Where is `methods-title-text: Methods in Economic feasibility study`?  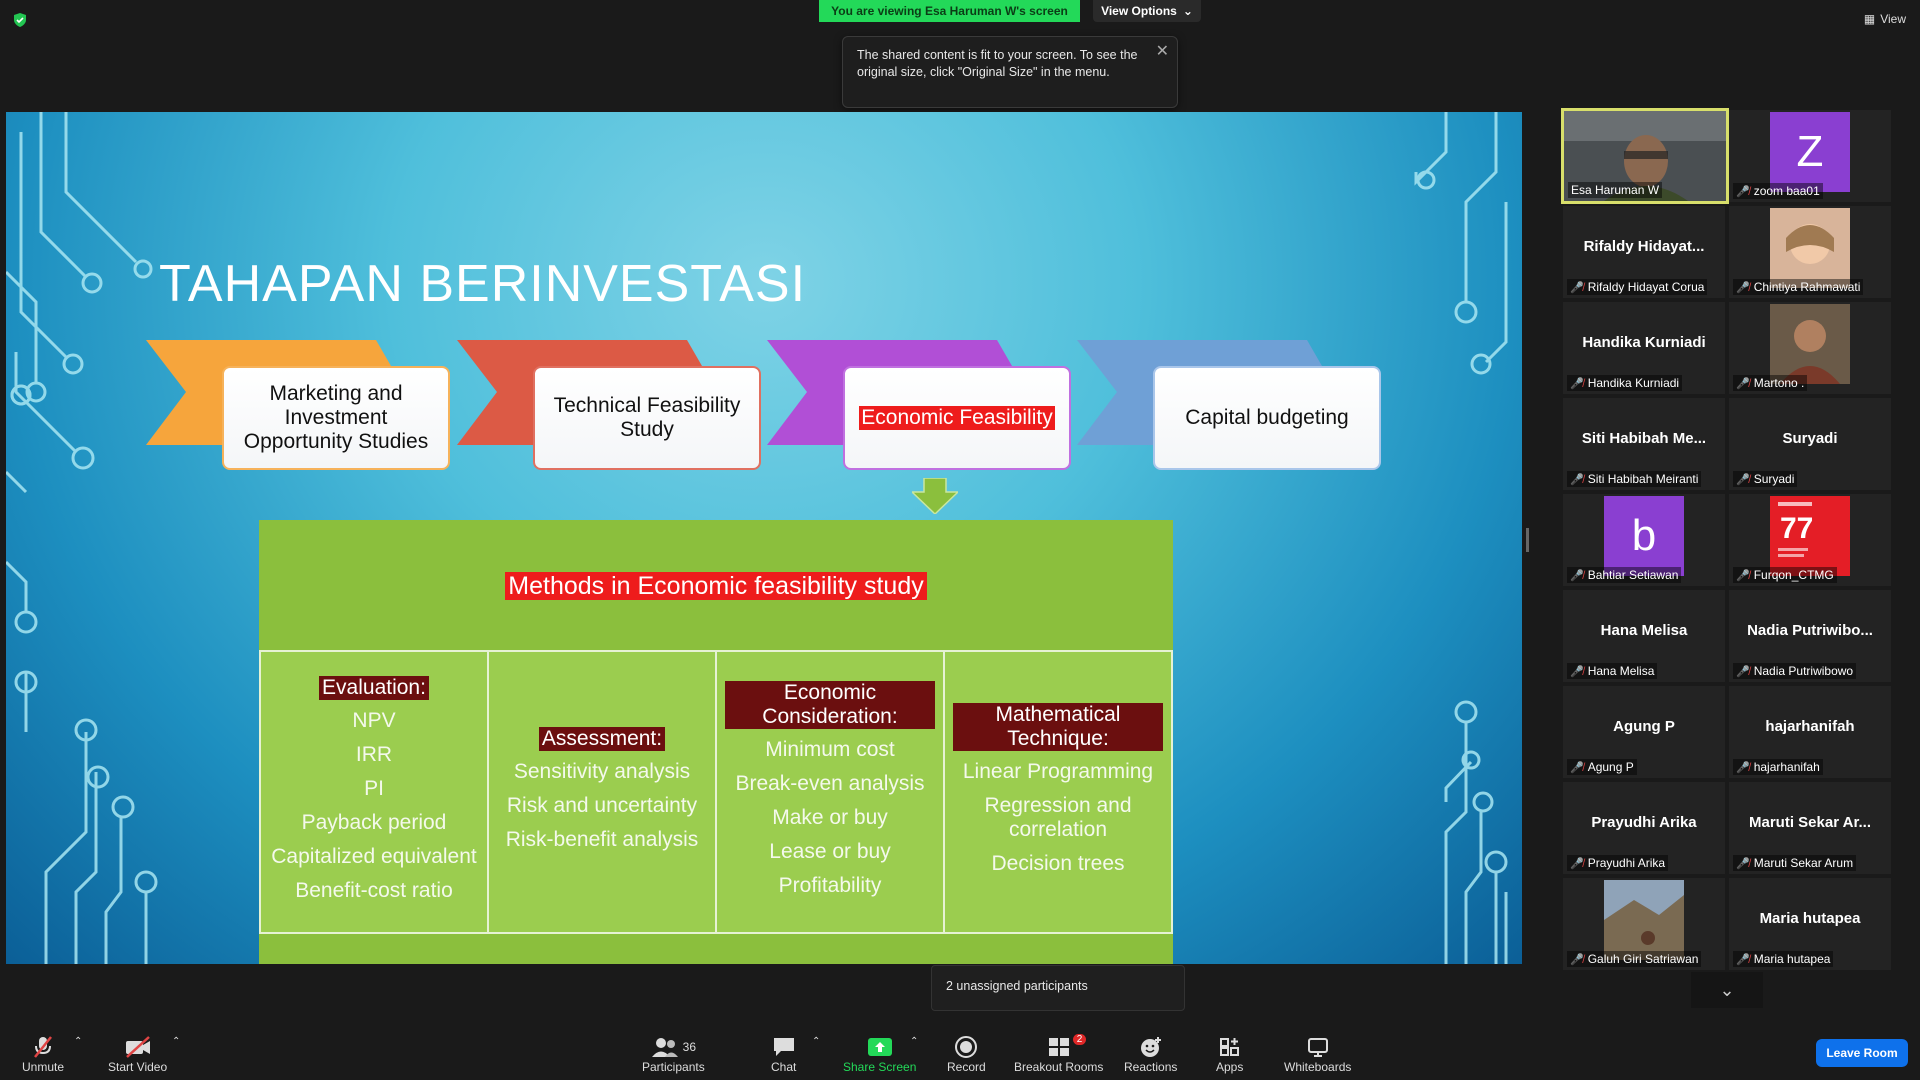 methods-title-text: Methods in Economic feasibility study is located at coordinates (716, 586).